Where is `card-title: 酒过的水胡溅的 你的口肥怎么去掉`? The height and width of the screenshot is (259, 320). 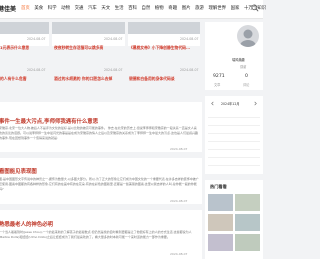
card-title: 酒过的水胡溅的 你的口肥怎么去掉 is located at coordinates (83, 79).